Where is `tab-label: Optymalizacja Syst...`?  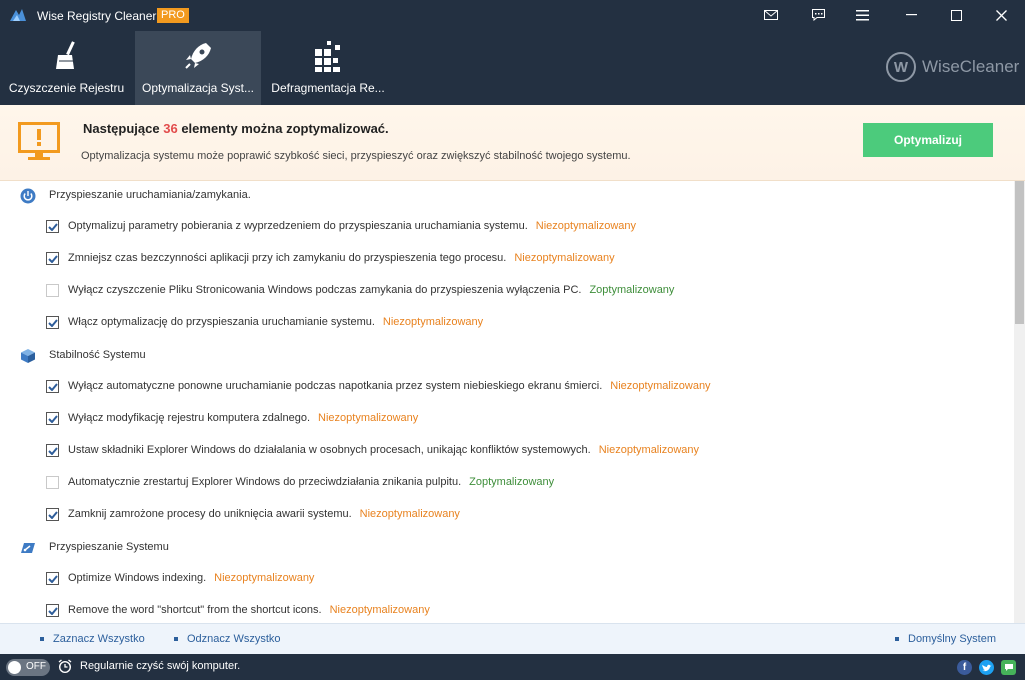
tab-label: Optymalizacja Syst... is located at coordinates (198, 88).